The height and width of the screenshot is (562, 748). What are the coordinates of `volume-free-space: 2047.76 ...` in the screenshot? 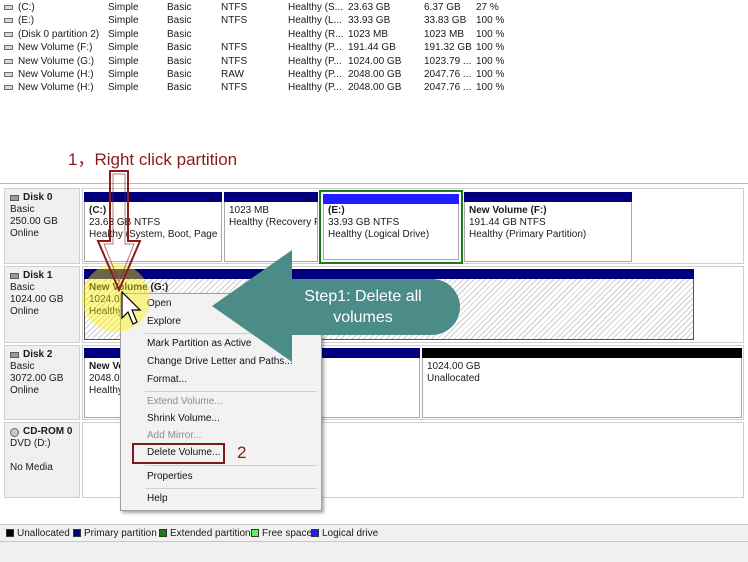 It's located at (448, 88).